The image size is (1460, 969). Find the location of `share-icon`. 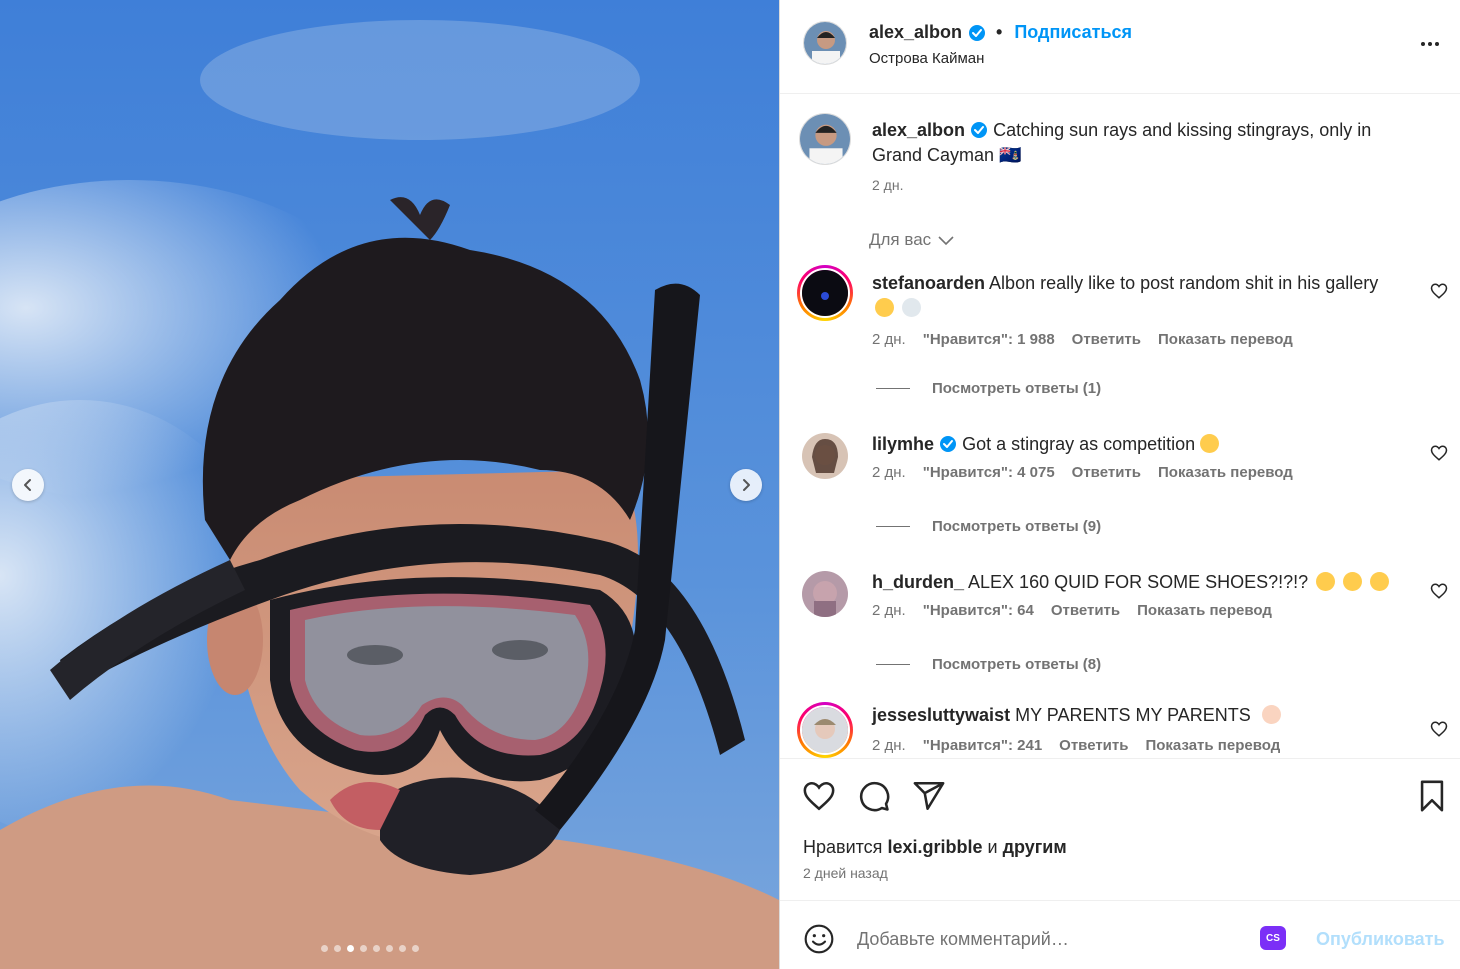

share-icon is located at coordinates (929, 796).